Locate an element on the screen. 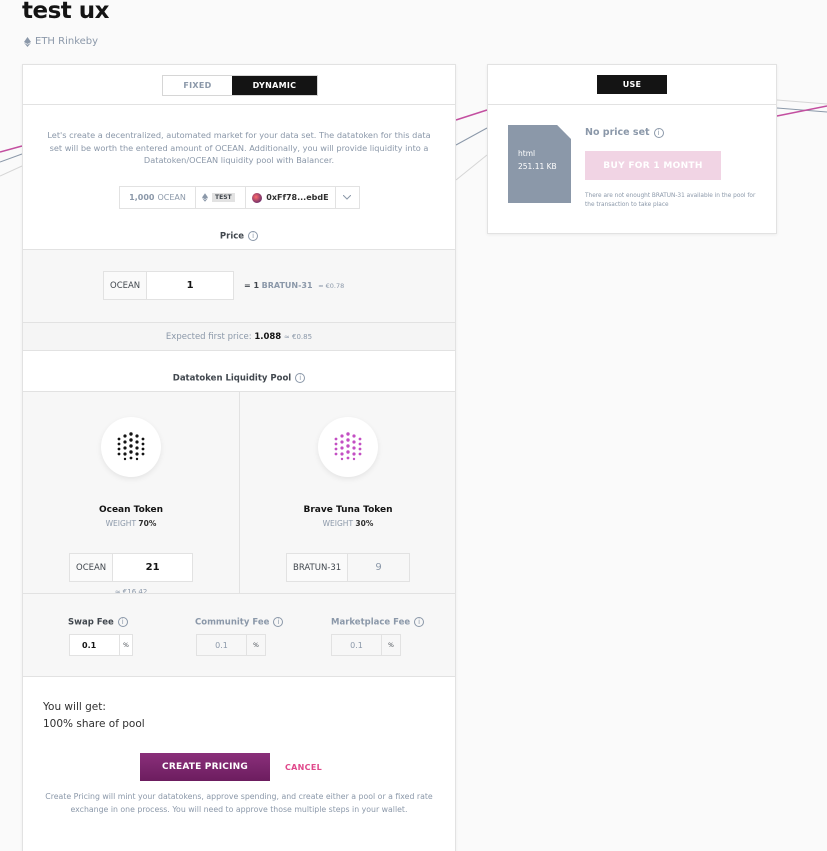 The height and width of the screenshot is (851, 827). network-name: ETH Rinkeby is located at coordinates (67, 41).